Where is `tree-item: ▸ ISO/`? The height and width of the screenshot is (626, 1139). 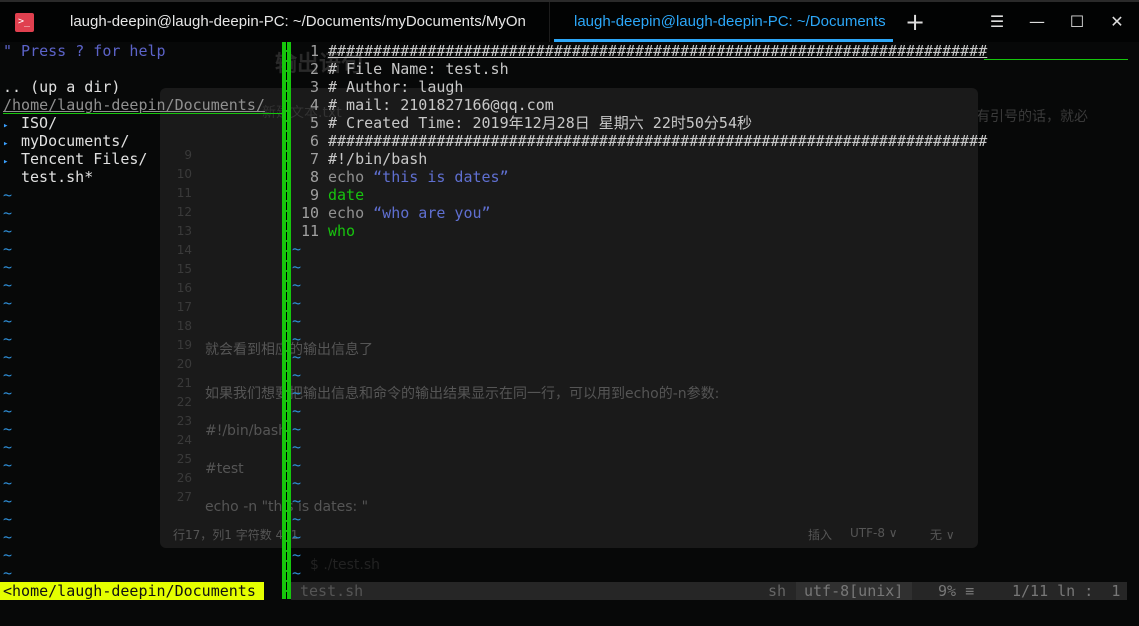
tree-item: ▸ ISO/ is located at coordinates (30, 123).